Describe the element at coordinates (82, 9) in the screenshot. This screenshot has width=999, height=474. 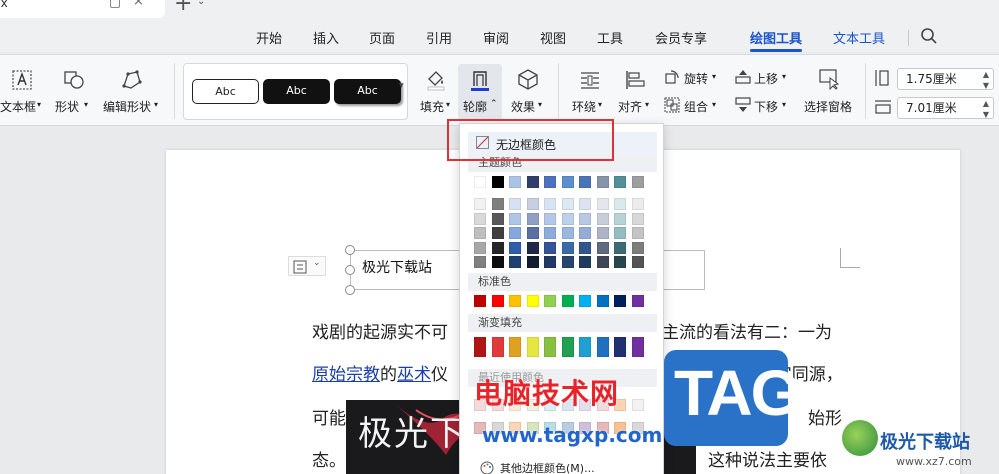
I see `document-tab: cx ×` at that location.